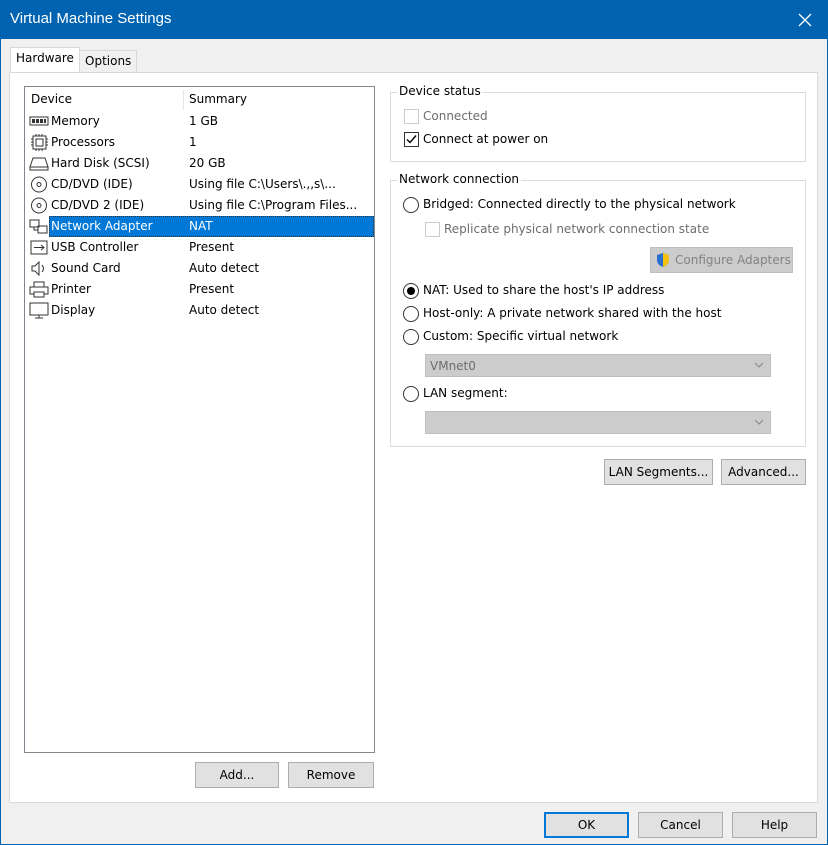 This screenshot has width=828, height=845. I want to click on connected-label: Connected, so click(455, 116).